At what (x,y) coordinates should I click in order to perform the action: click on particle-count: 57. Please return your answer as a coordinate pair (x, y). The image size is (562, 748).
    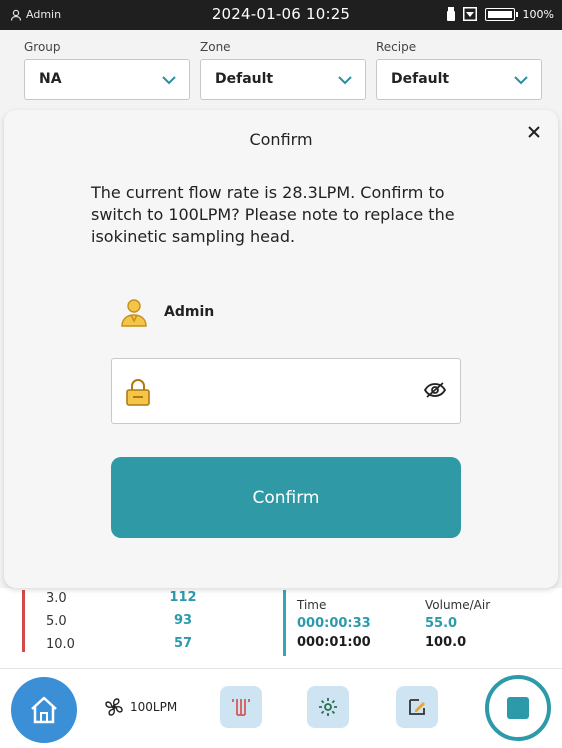
    Looking at the image, I should click on (183, 643).